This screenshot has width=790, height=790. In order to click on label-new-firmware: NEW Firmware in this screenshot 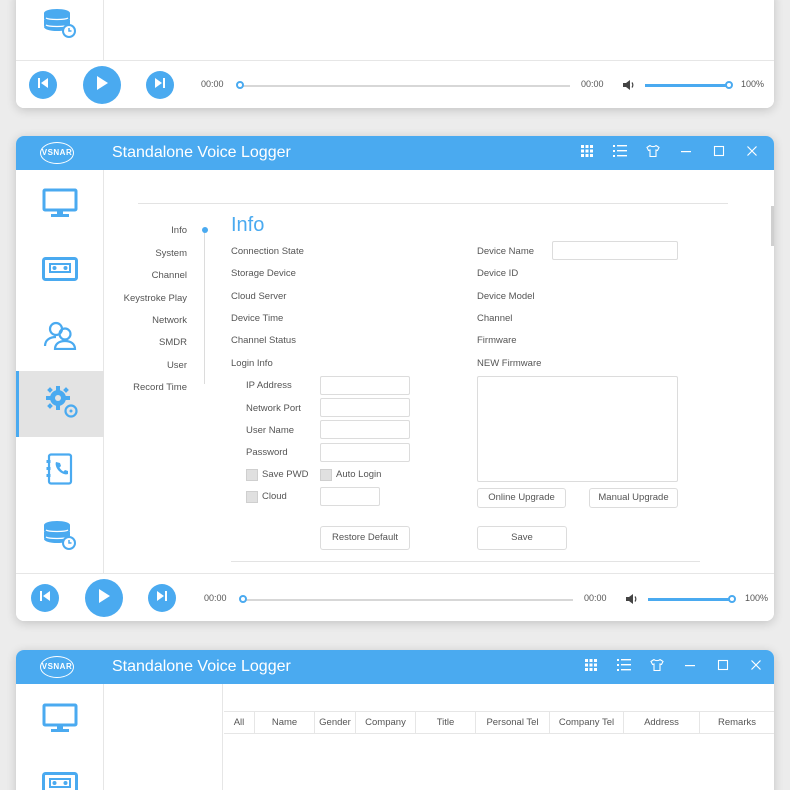, I will do `click(509, 363)`.